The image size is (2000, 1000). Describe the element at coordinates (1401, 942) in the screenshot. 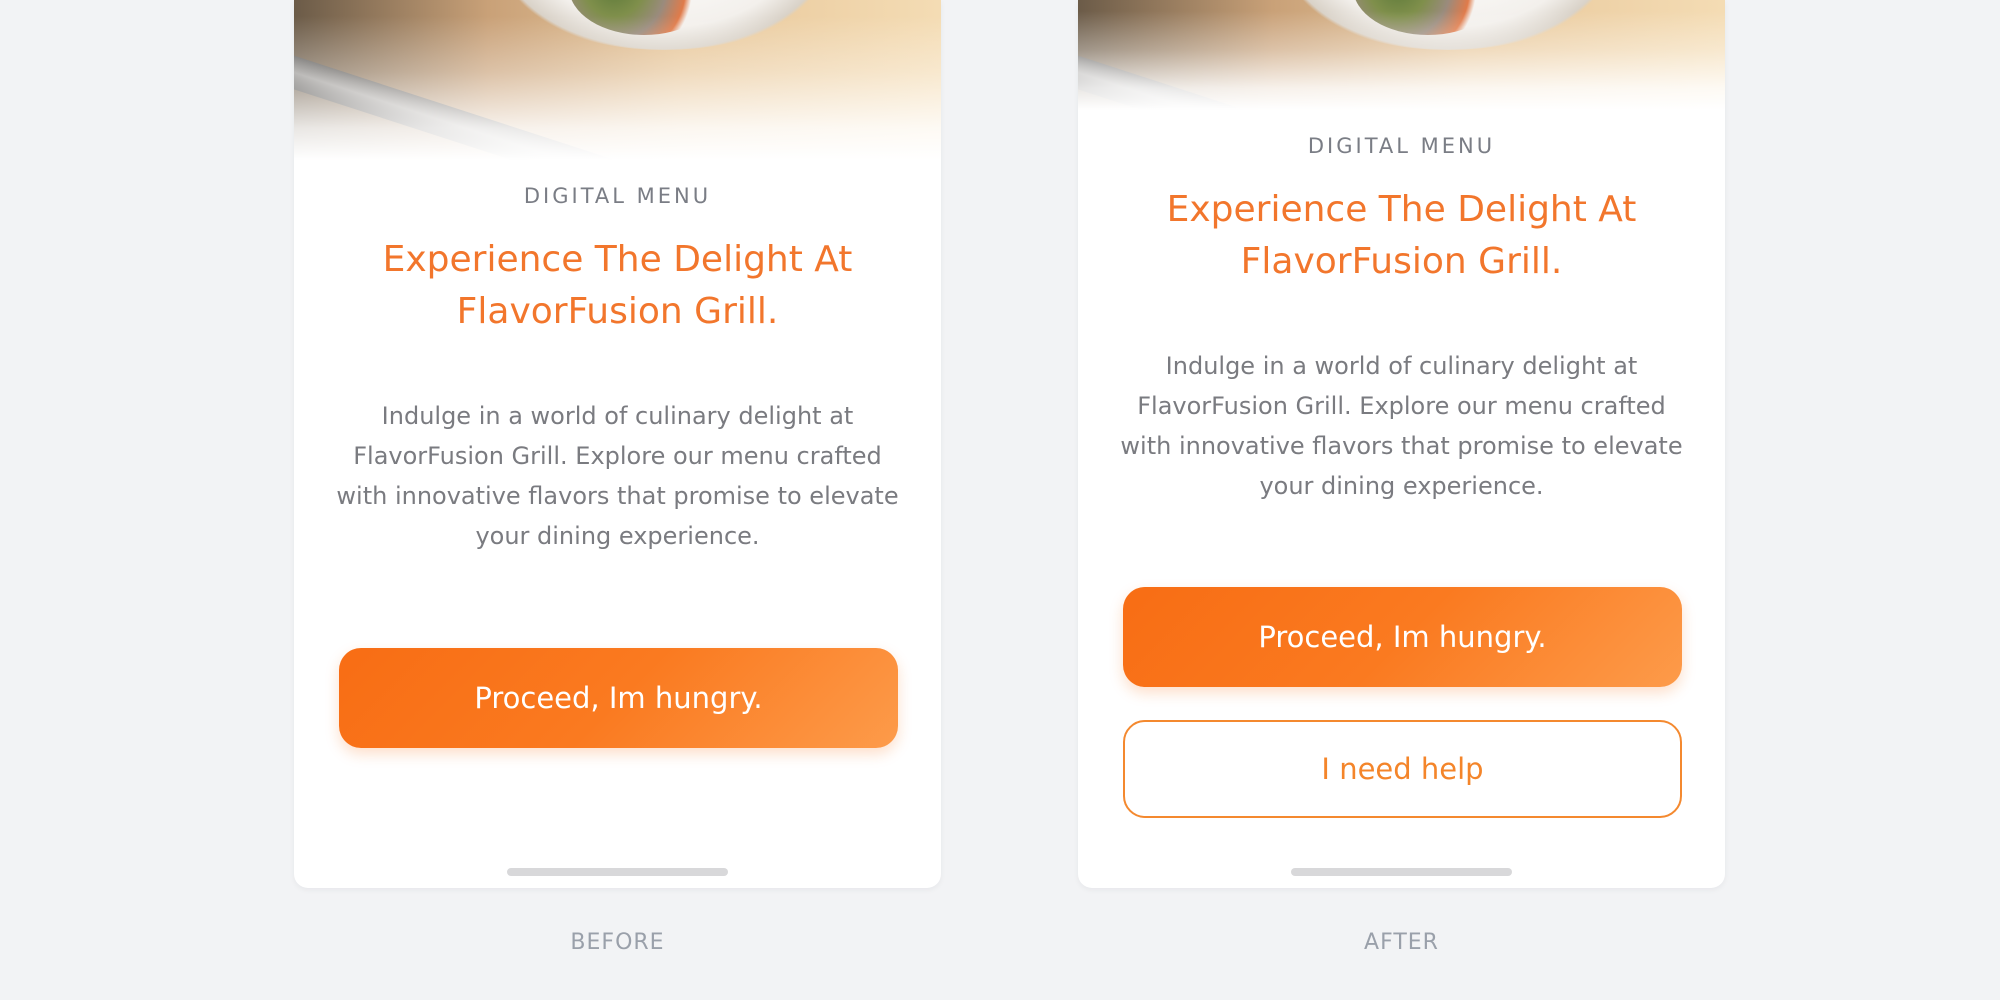

I see `after-caption: AFTER` at that location.